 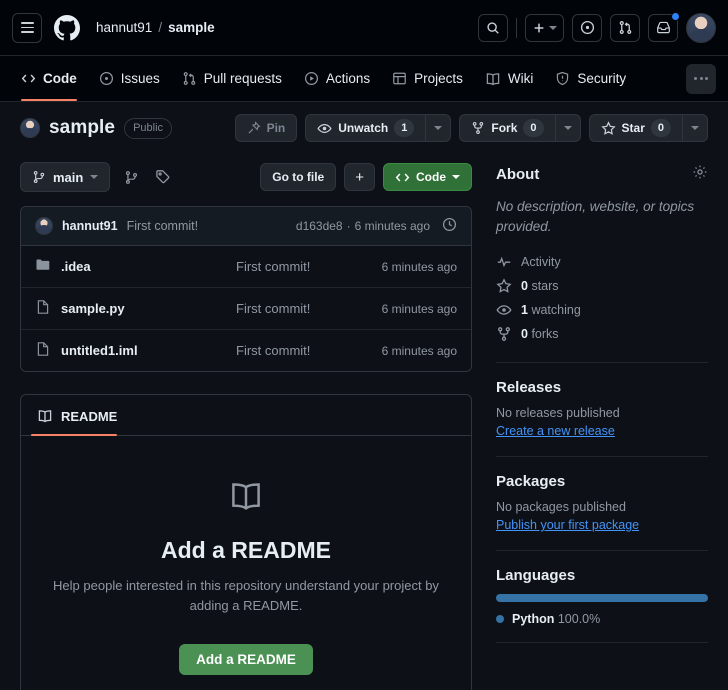 What do you see at coordinates (545, 334) in the screenshot?
I see `forks-label: forks` at bounding box center [545, 334].